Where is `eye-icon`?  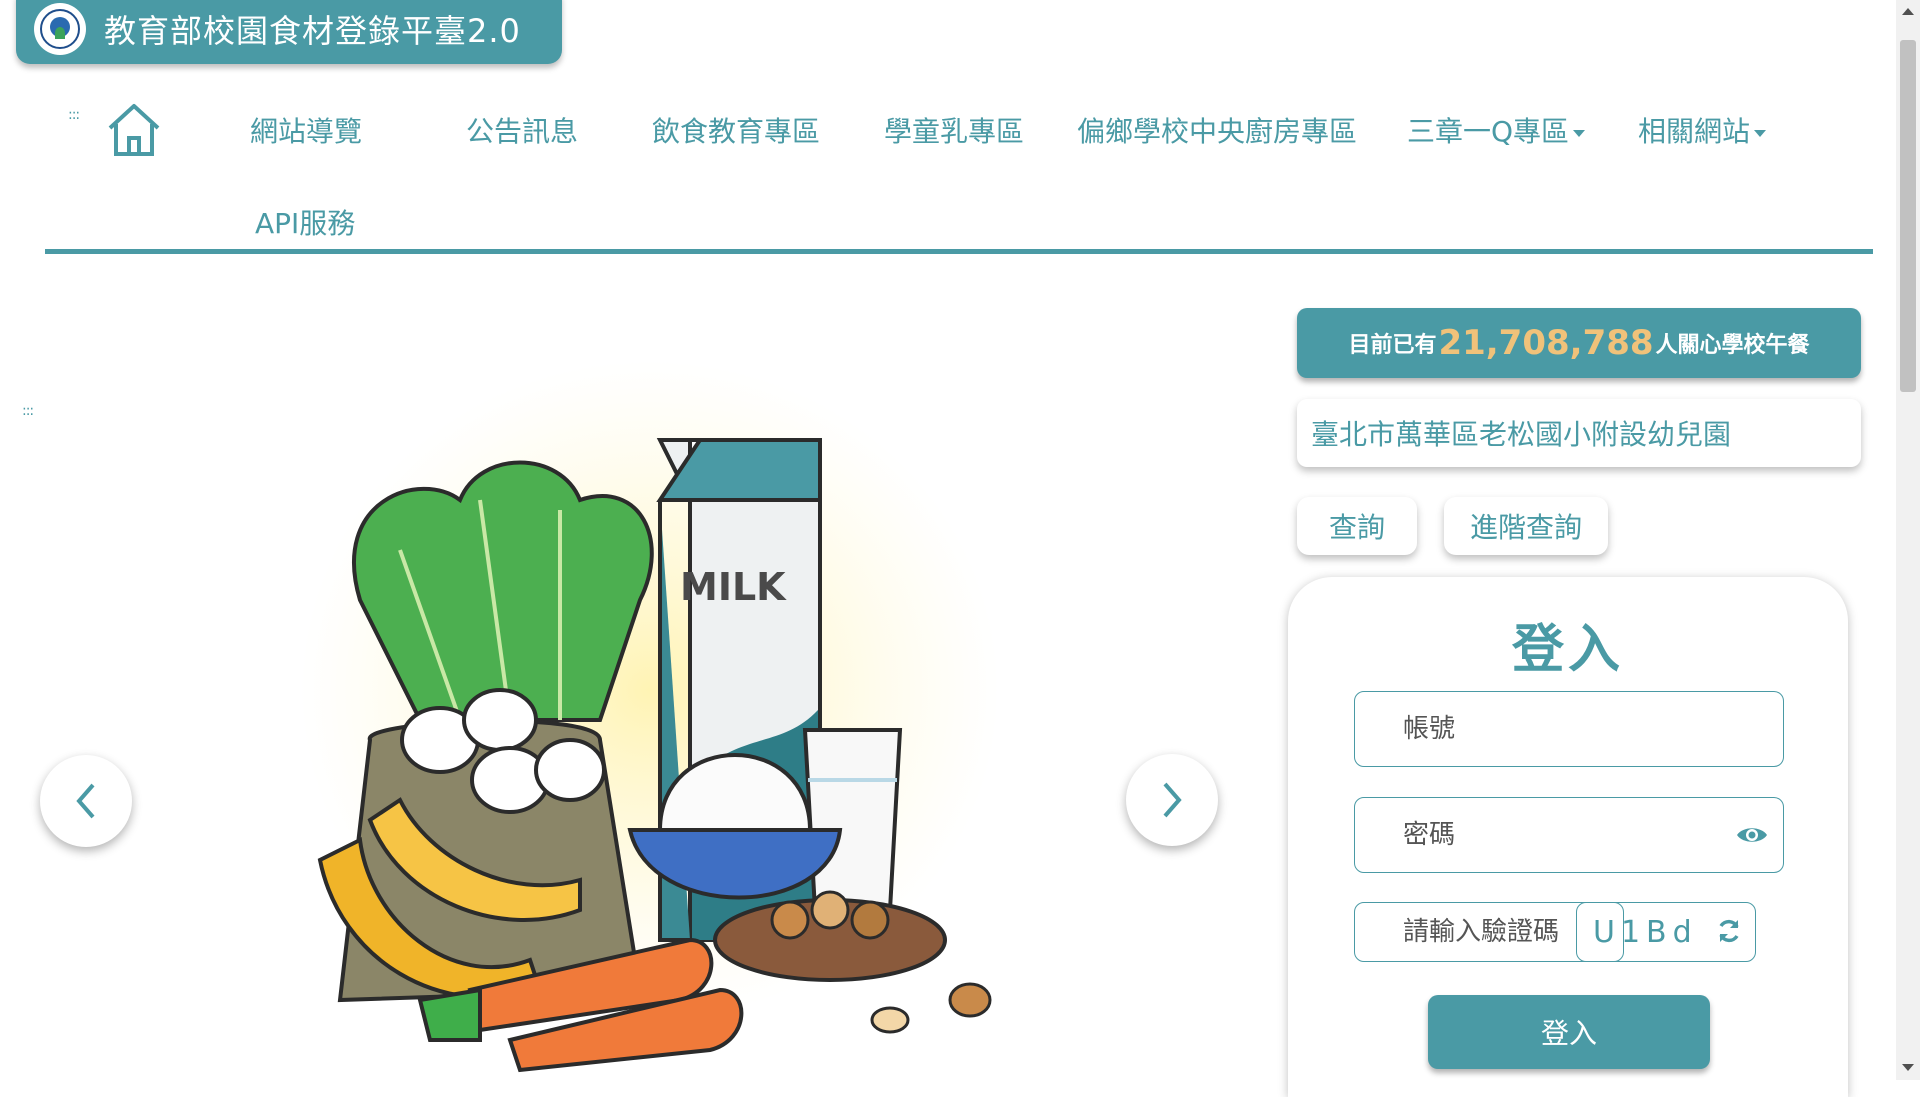
eye-icon is located at coordinates (1752, 835).